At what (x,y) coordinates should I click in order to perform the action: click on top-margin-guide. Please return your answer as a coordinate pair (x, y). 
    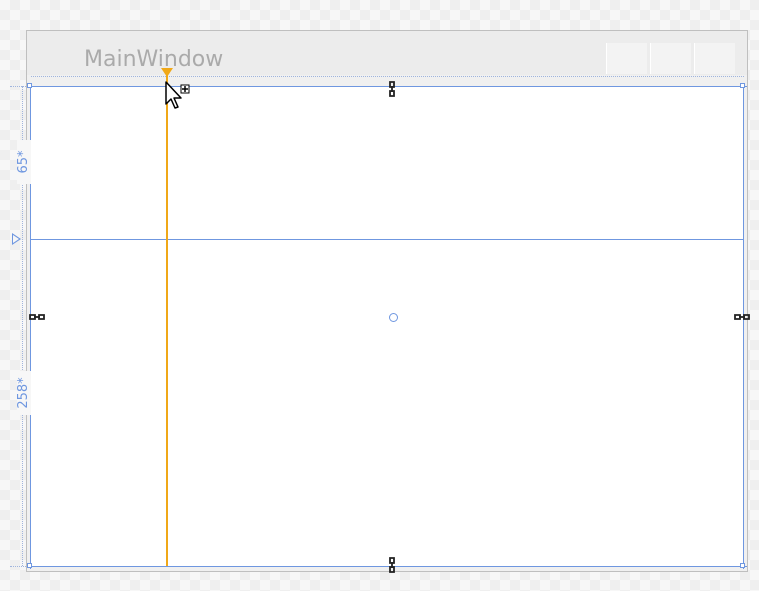
    Looking at the image, I should click on (387, 76).